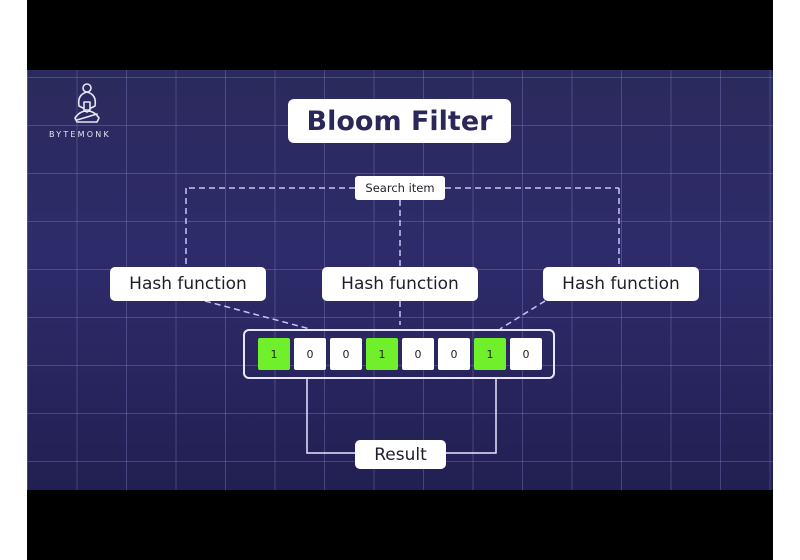 The width and height of the screenshot is (800, 560). What do you see at coordinates (310, 354) in the screenshot?
I see `bit-cell-1: 0` at bounding box center [310, 354].